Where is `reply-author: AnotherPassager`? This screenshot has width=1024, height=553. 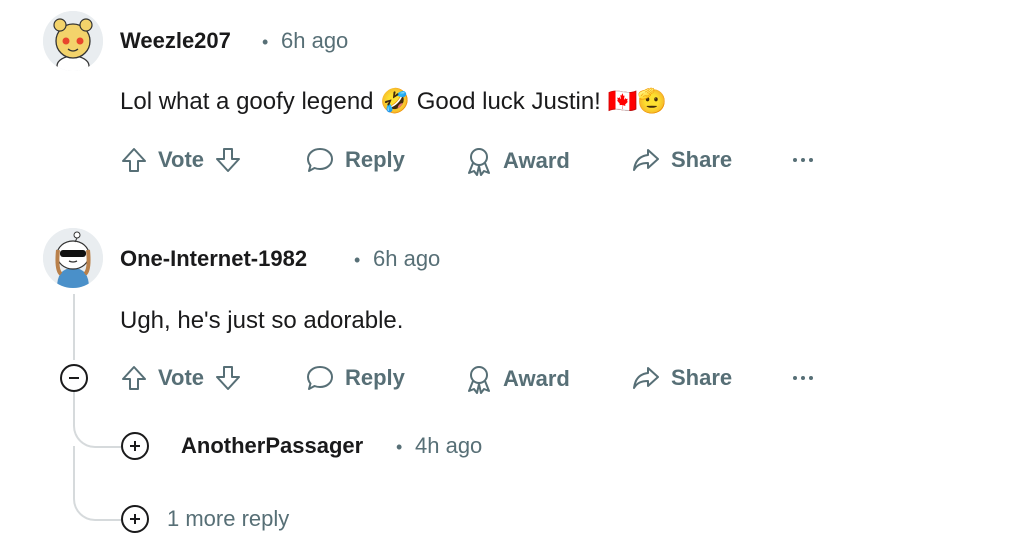
reply-author: AnotherPassager is located at coordinates (272, 446).